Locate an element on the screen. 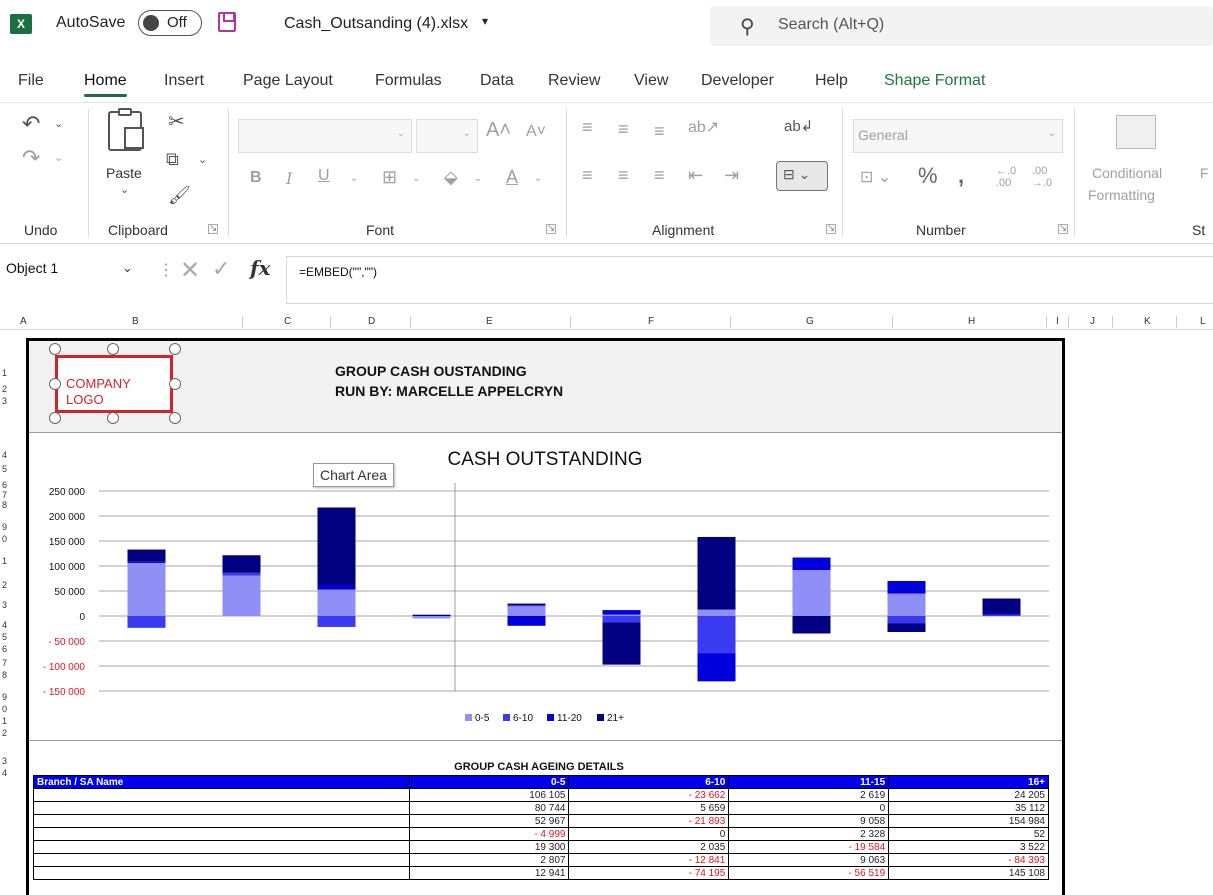 The width and height of the screenshot is (1213, 895). align-top-icon: ≡ is located at coordinates (587, 127).